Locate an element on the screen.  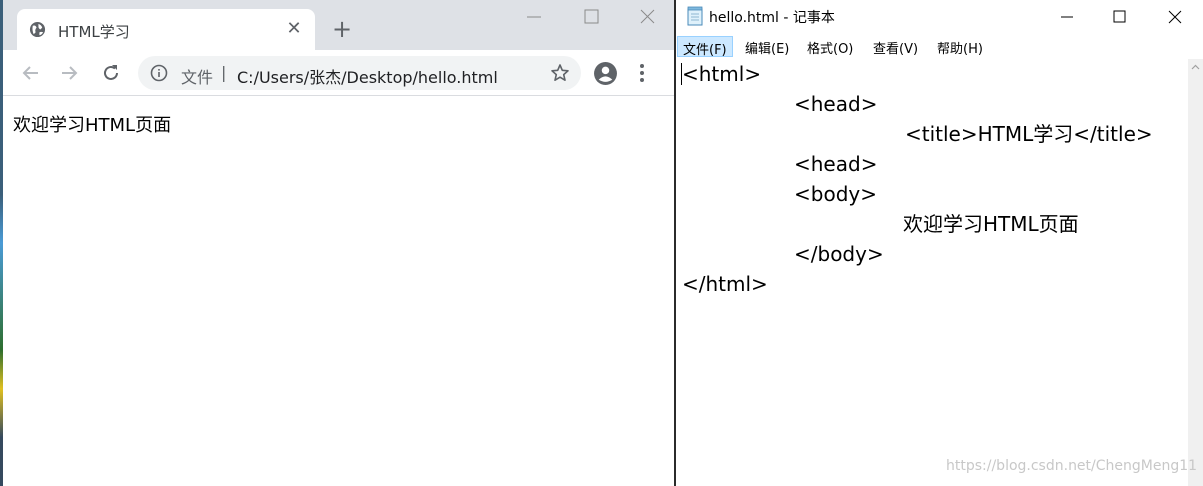
code-line: 欢迎学习HTML页面 is located at coordinates (991, 224).